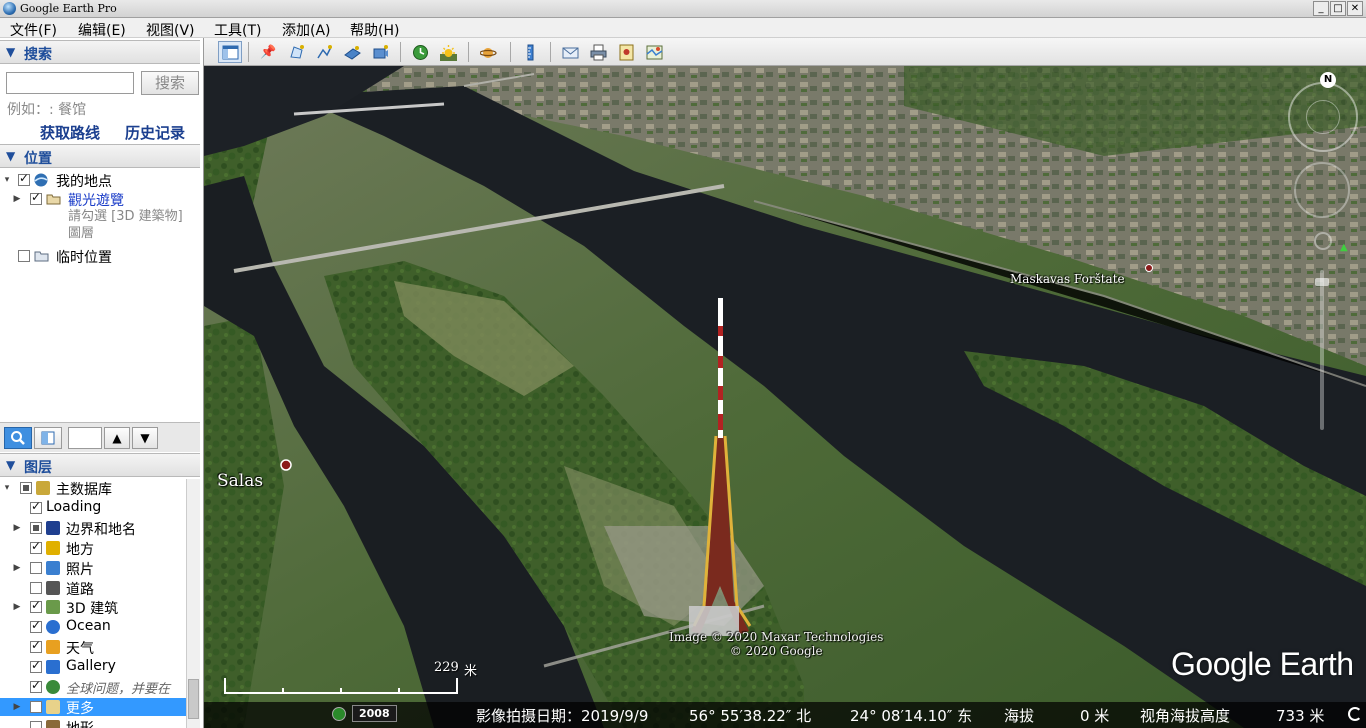  I want to click on record-tour-button, so click(380, 52).